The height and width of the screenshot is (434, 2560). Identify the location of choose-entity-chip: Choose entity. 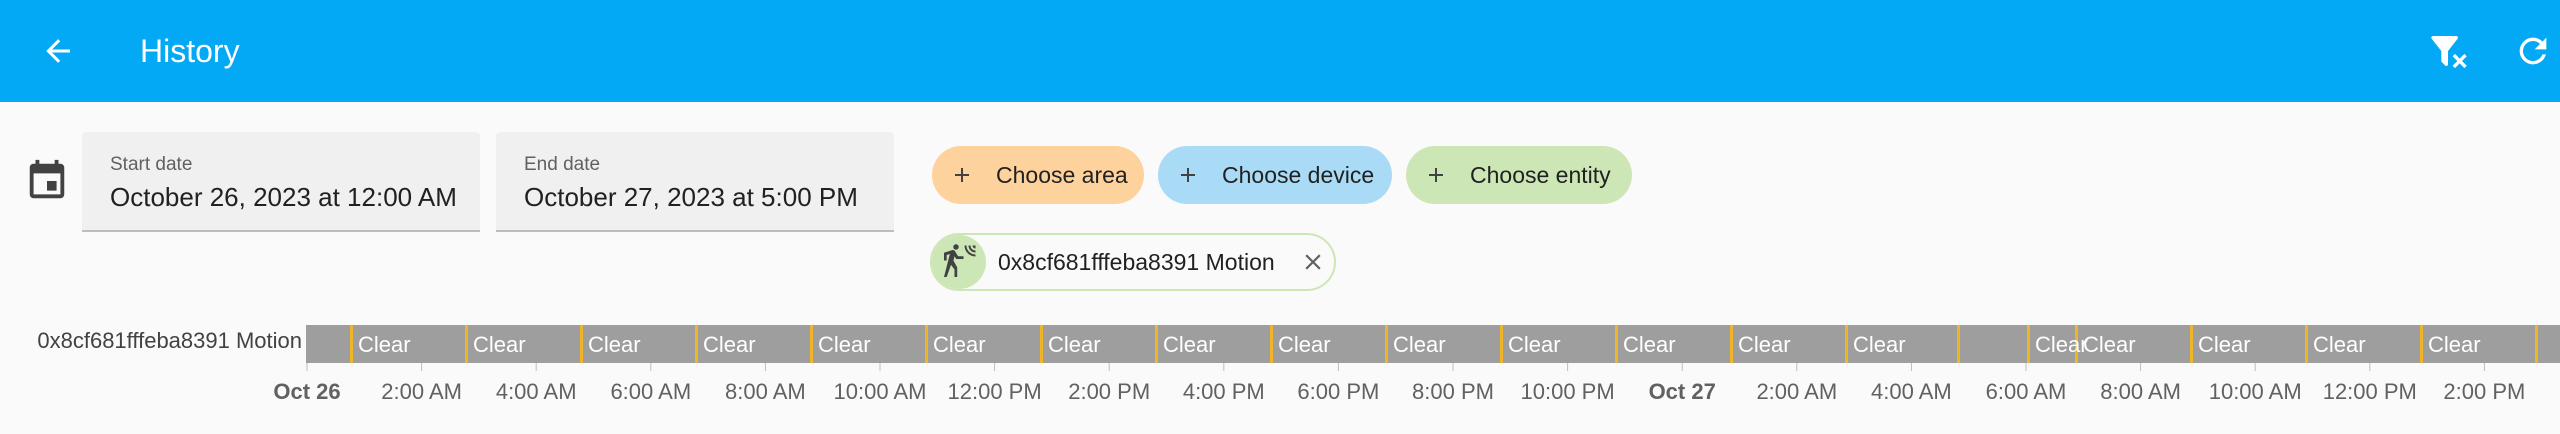
(1519, 175).